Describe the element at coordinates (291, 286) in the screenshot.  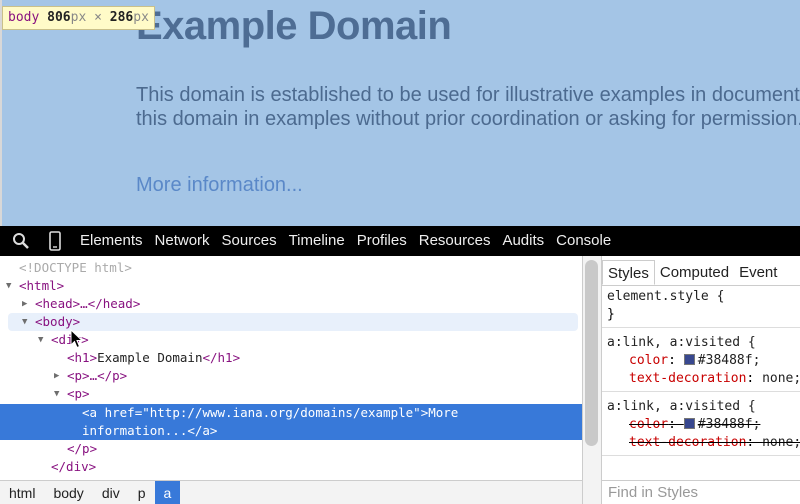
I see `dom-node-html: ▼ <html>` at that location.